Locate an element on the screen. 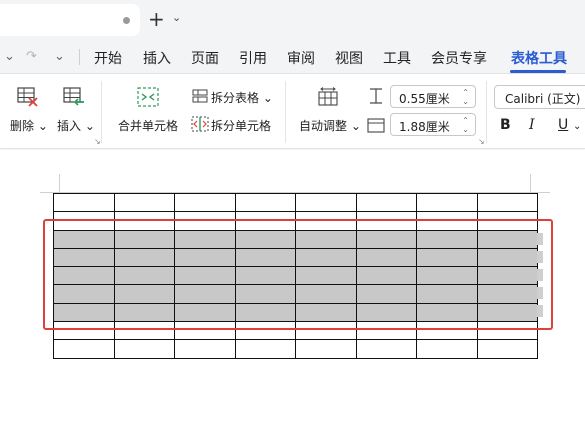 This screenshot has width=585, height=430. new-tab-plus-icon: + is located at coordinates (156, 19).